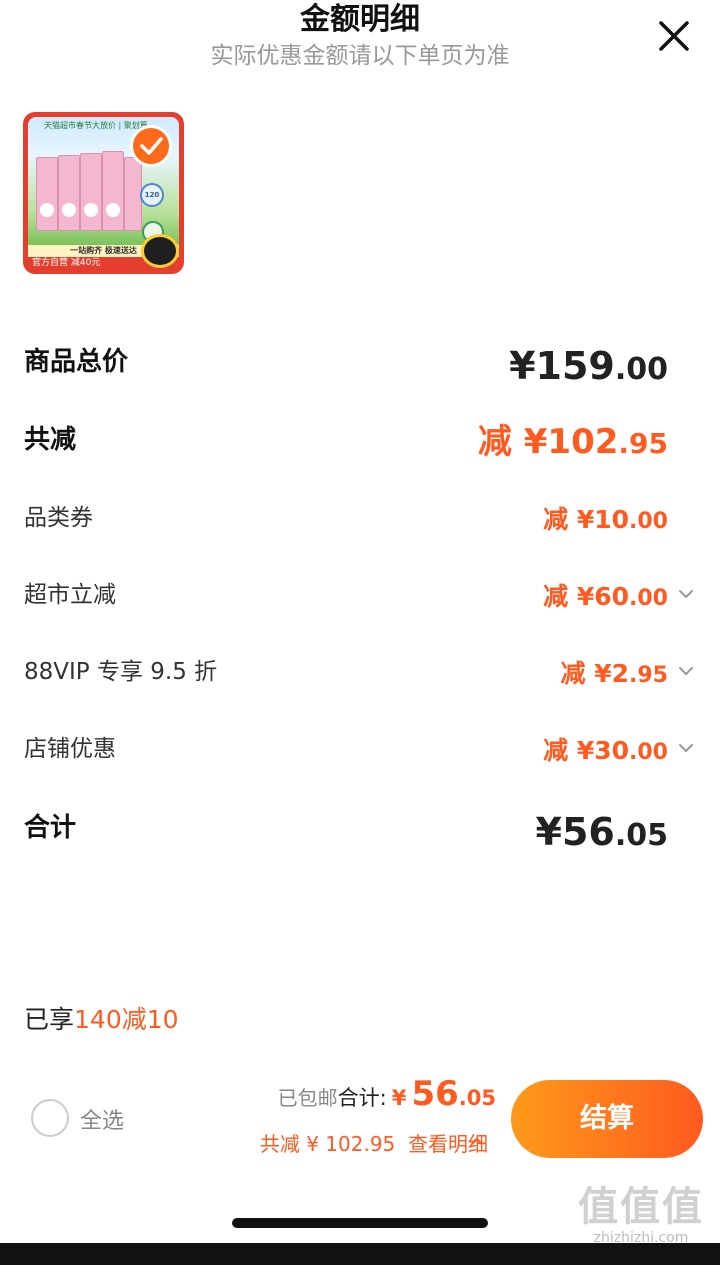  Describe the element at coordinates (362, 1098) in the screenshot. I see `total-label: 合计:` at that location.